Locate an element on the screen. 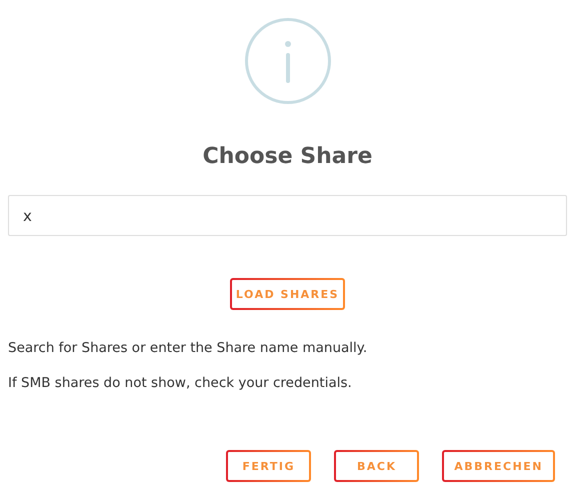  help-text: If SMB shares do not show, check your credentials. is located at coordinates (180, 383).